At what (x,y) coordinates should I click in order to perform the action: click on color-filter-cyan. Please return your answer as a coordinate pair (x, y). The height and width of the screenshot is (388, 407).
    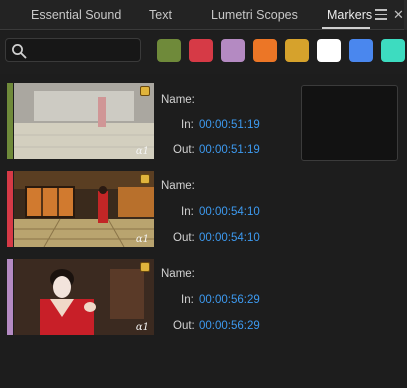
    Looking at the image, I should click on (393, 50).